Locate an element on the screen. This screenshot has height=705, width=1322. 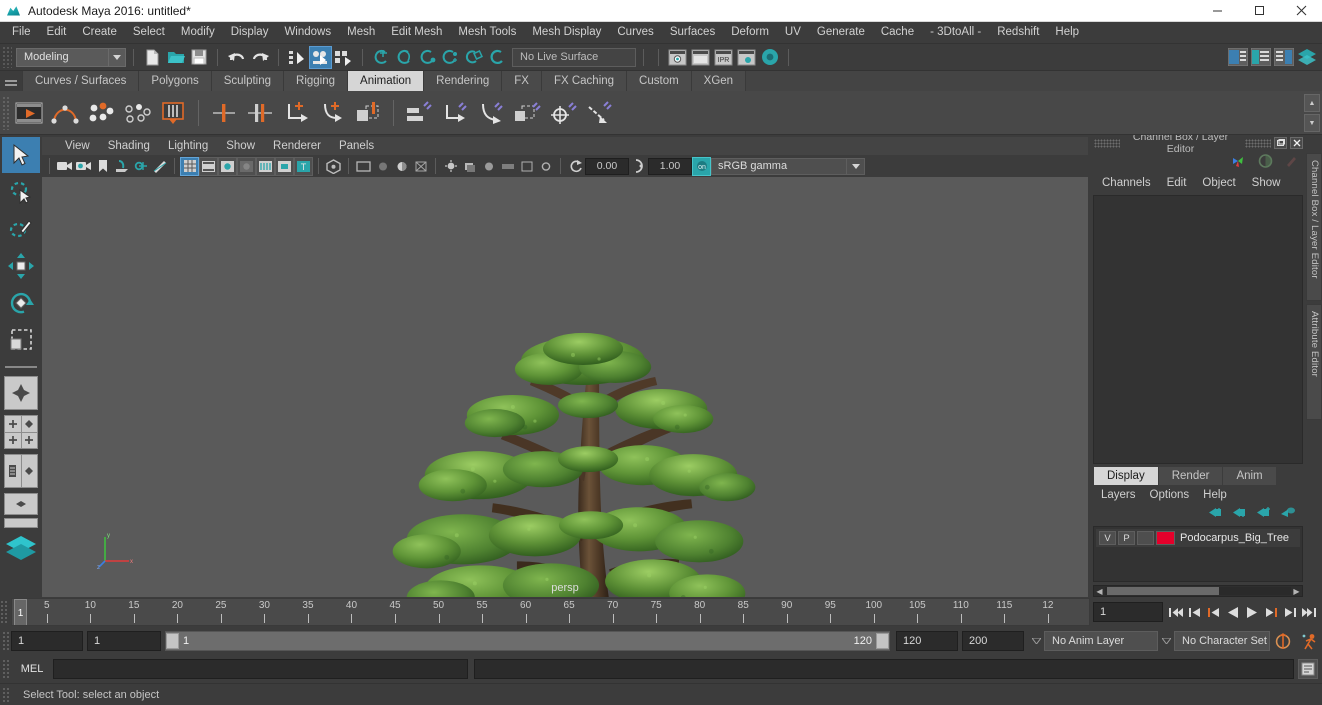
shelf-grip is located at coordinates (6, 112).